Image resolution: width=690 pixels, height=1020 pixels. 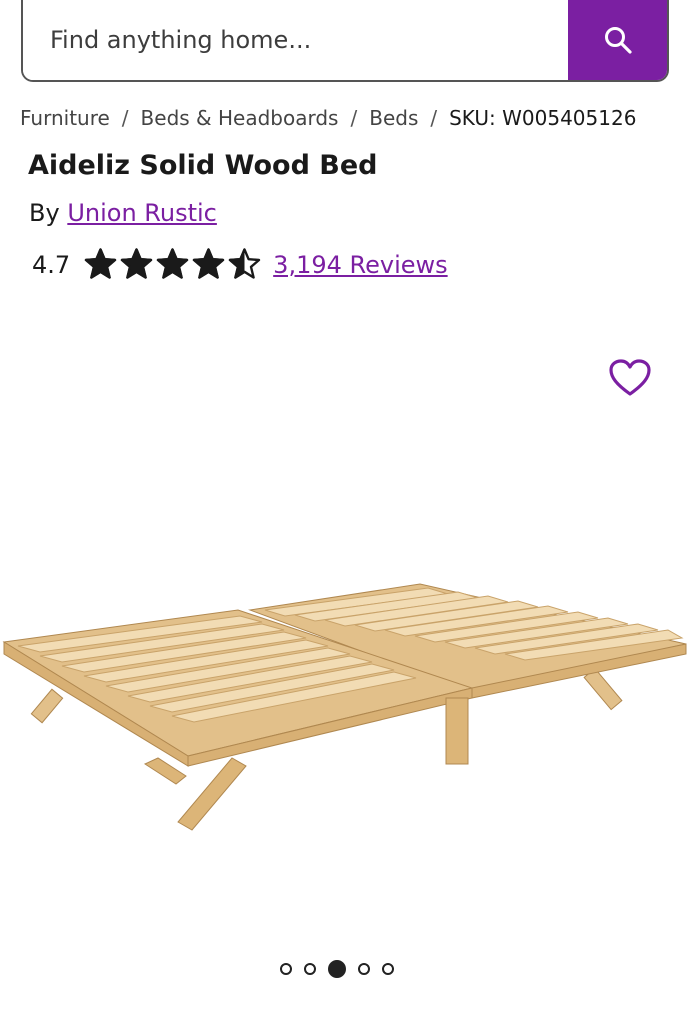 I want to click on reviews-link: 3,194 Reviews, so click(x=360, y=265).